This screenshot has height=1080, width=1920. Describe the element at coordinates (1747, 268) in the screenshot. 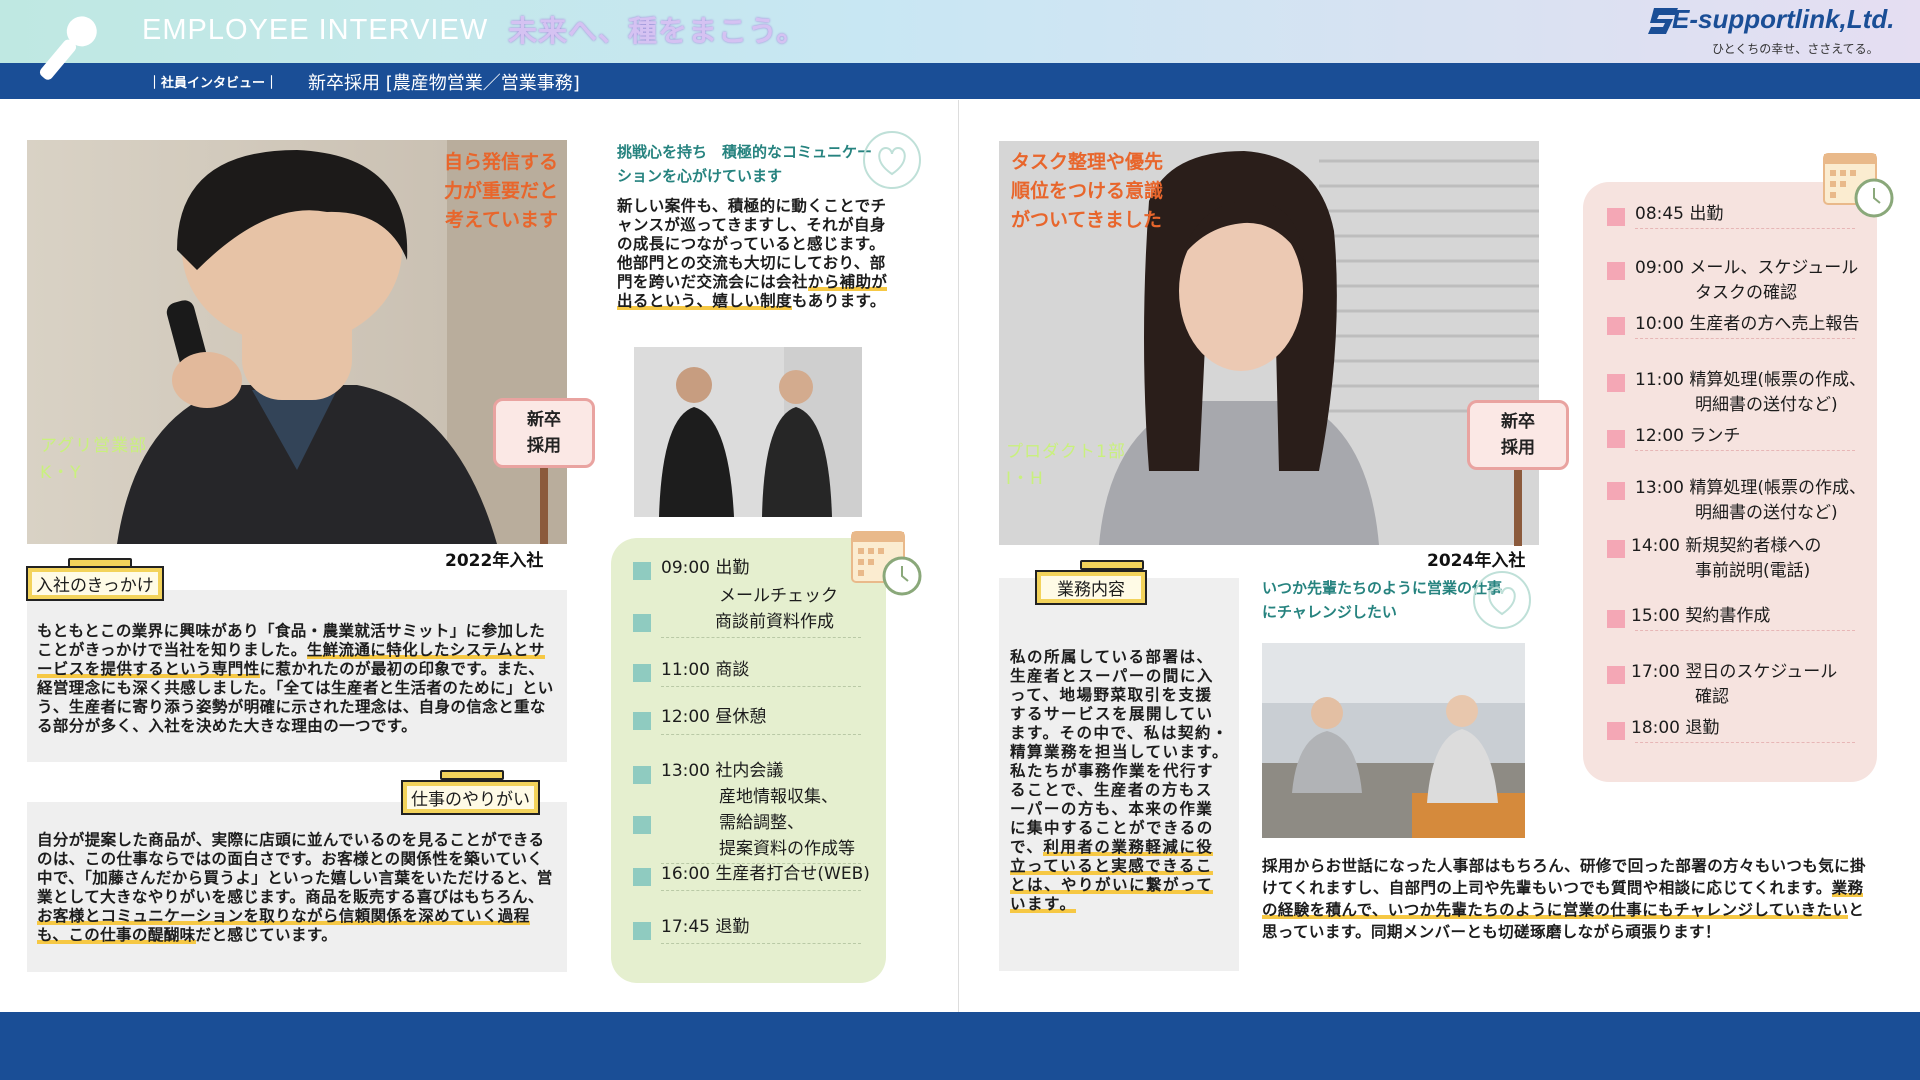

I see `schedule-item: 09:00 メール、スケジュール` at that location.